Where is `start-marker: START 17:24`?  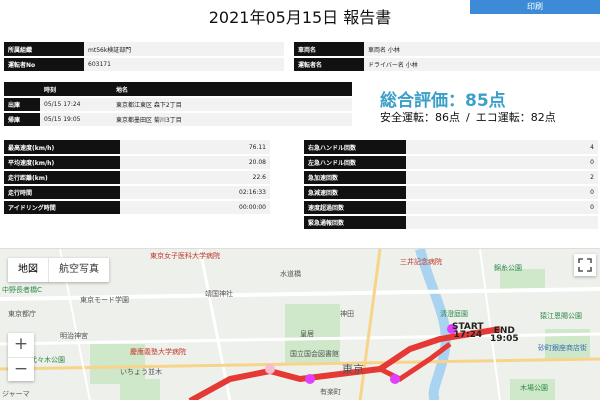
start-marker: START 17:24 is located at coordinates (468, 331).